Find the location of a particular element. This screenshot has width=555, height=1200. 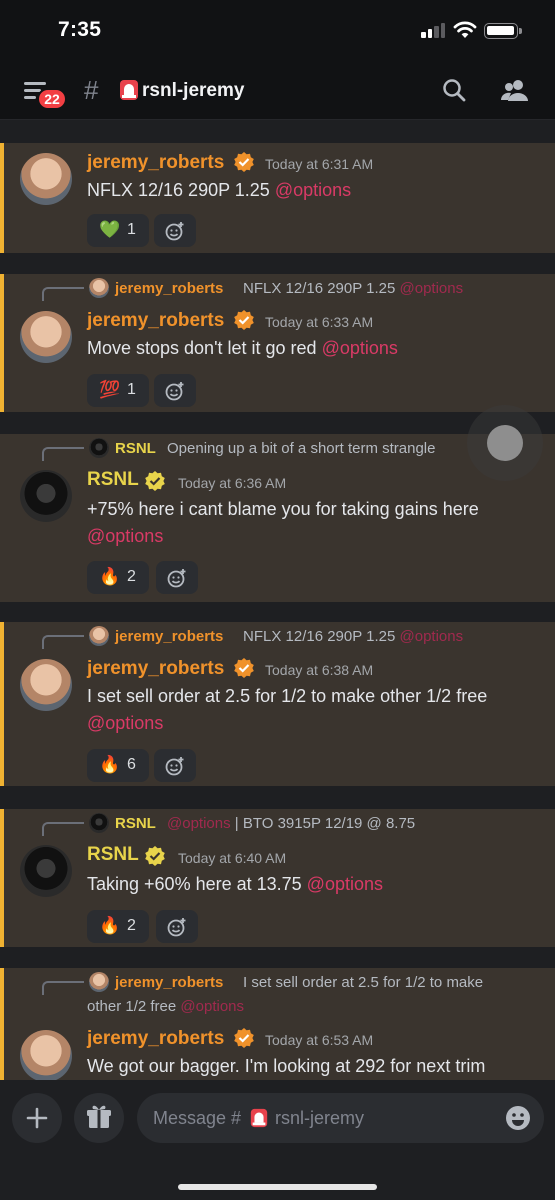

notification-badge: 22 is located at coordinates (52, 99).